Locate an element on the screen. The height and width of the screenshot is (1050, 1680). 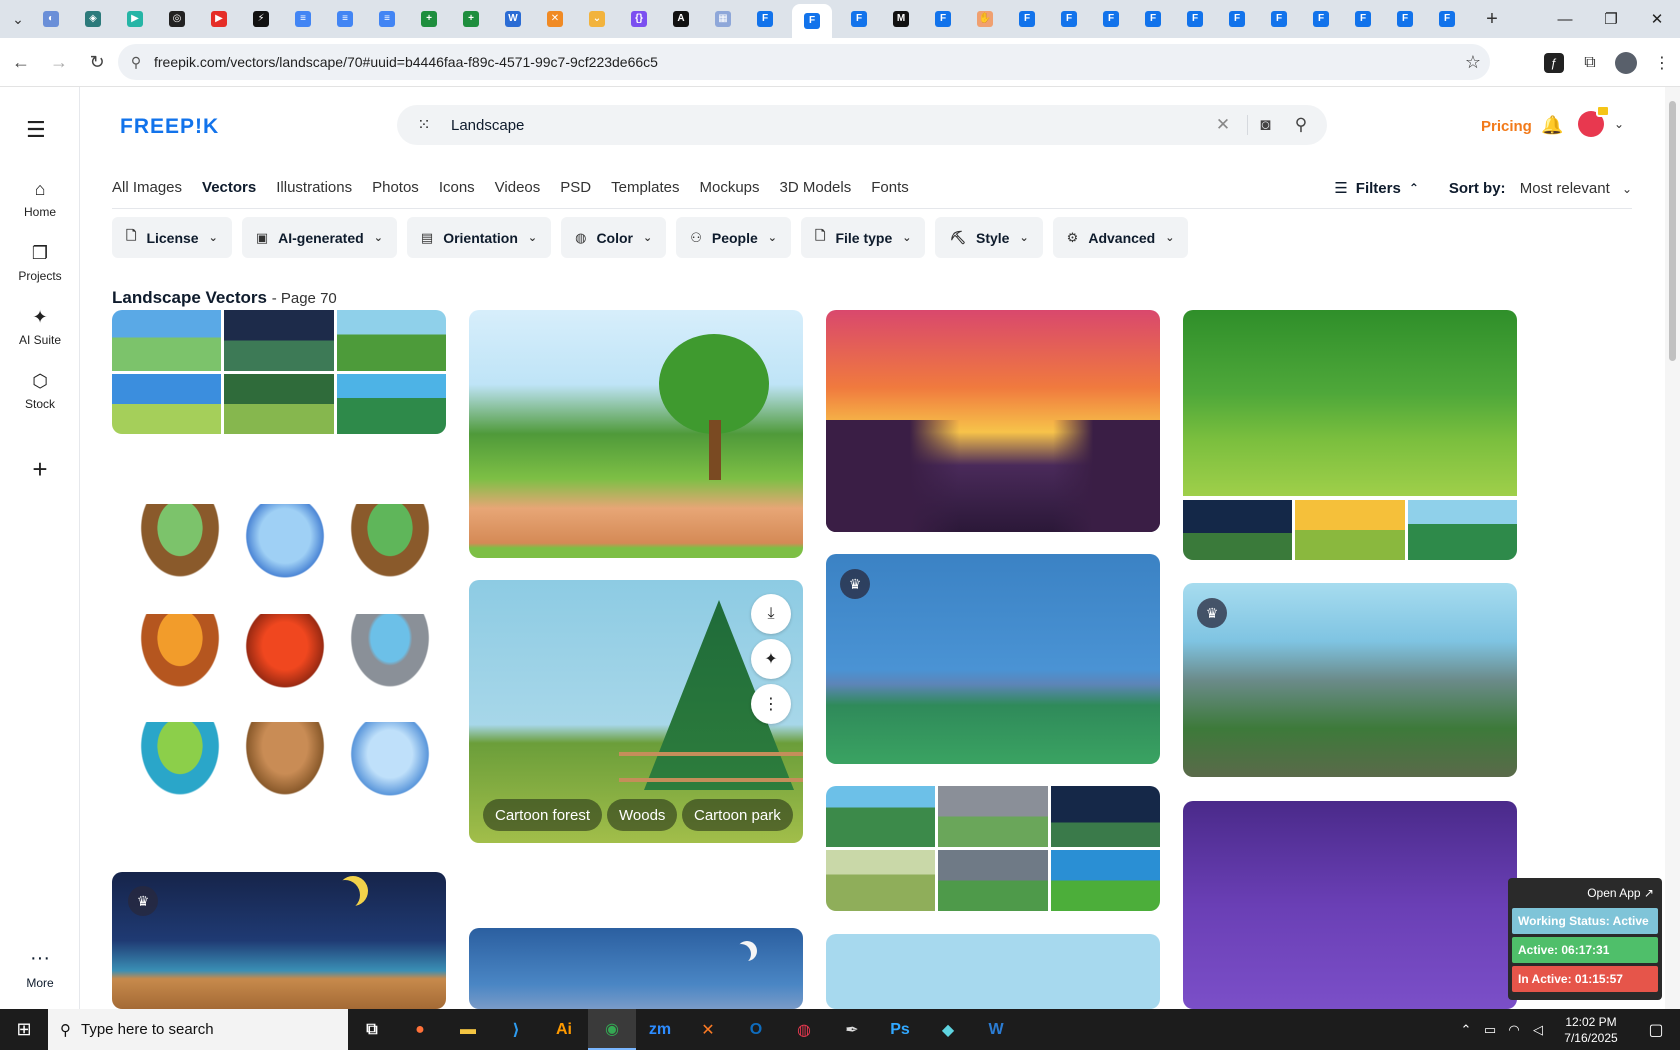
camera-search-icon: ◙ is located at coordinates (1265, 125).